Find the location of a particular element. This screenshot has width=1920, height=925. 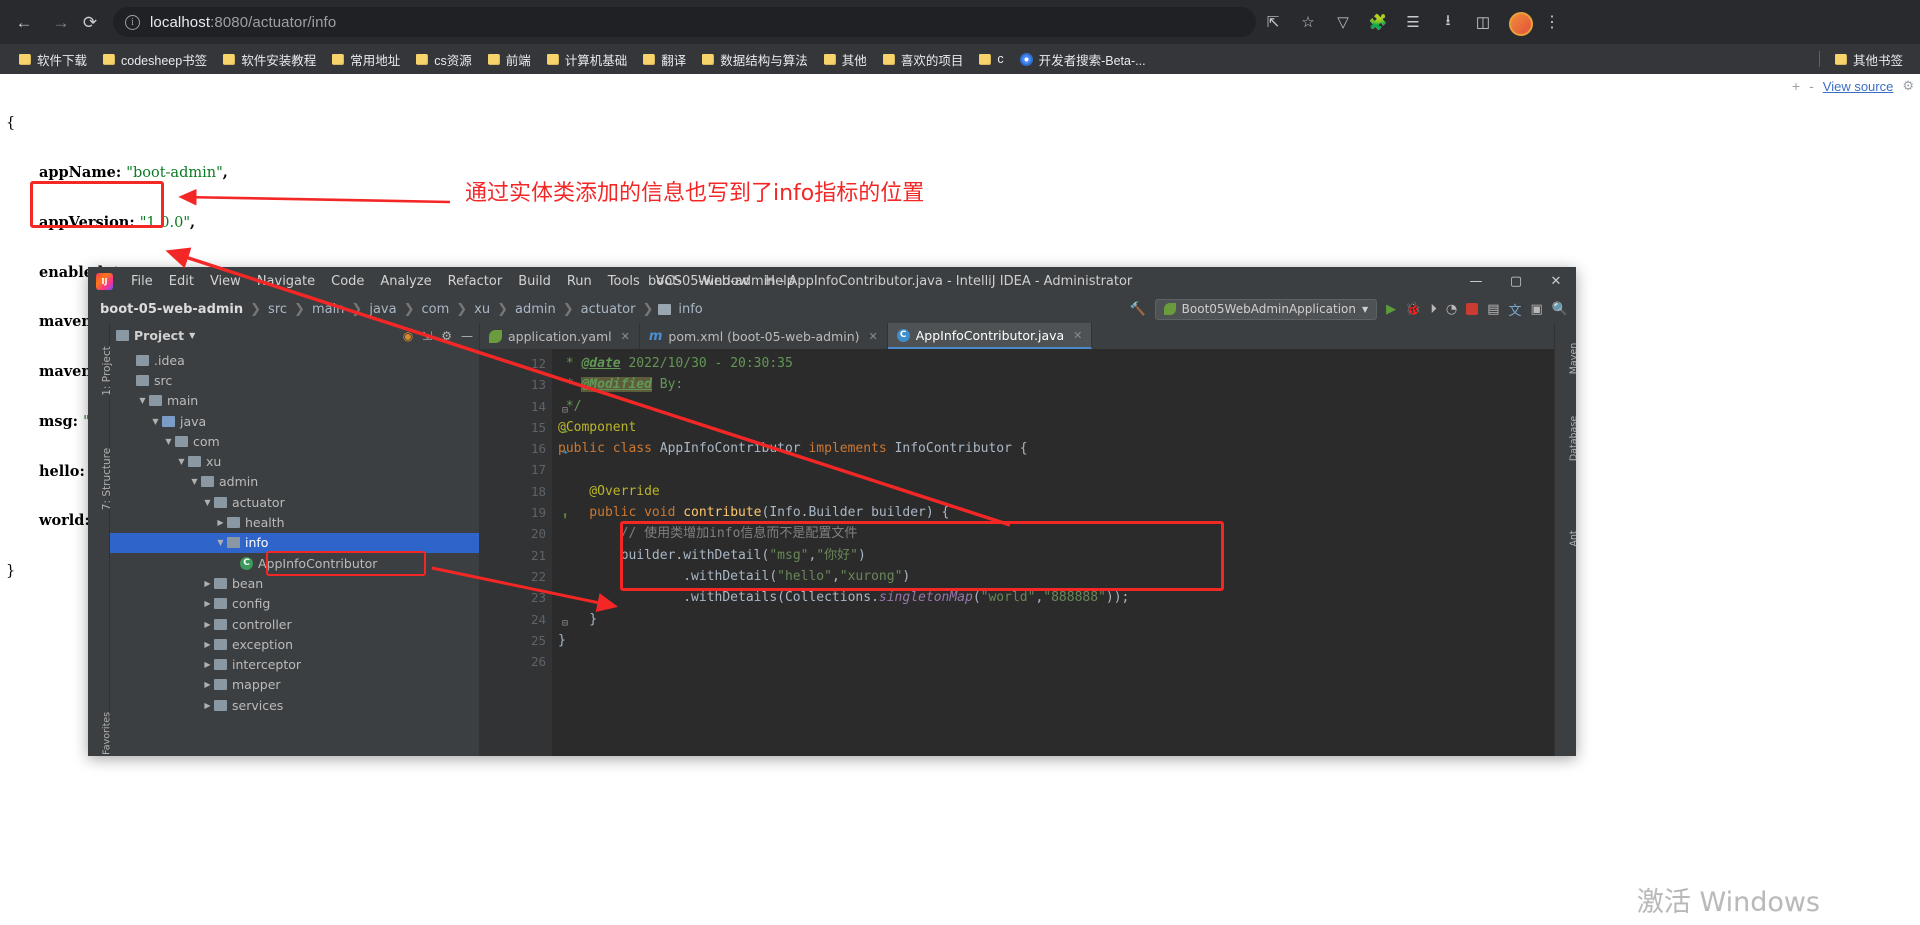

tree-node-src: src is located at coordinates (294, 380).